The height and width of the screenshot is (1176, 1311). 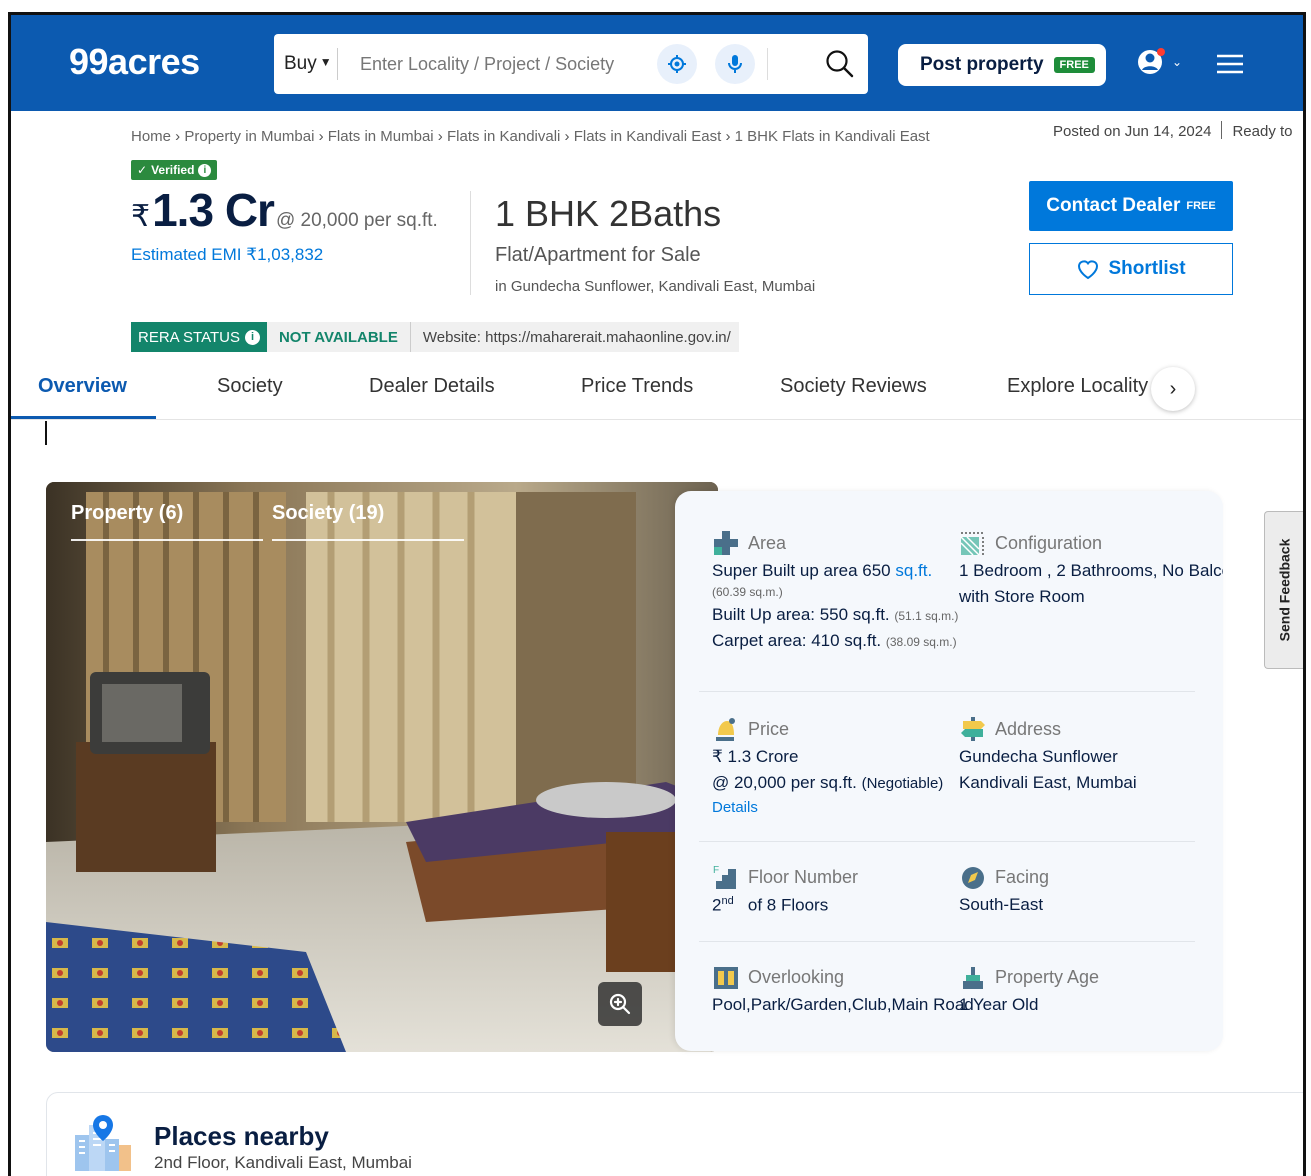 I want to click on search-box: Buy ▼, so click(x=571, y=64).